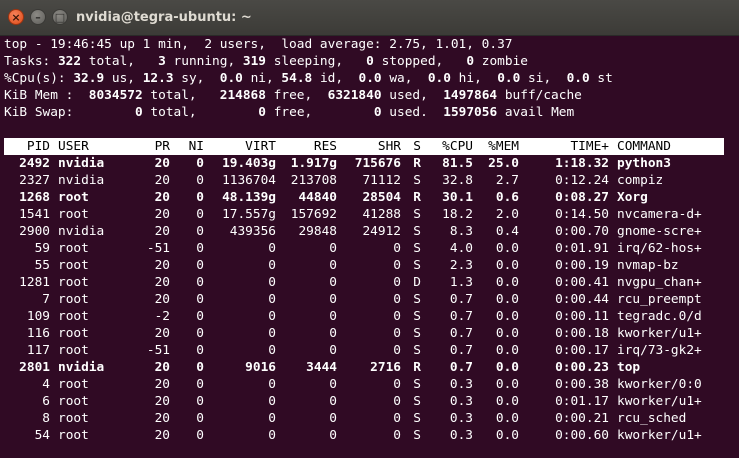  I want to click on column-header-mem: %MEM, so click(503, 146).